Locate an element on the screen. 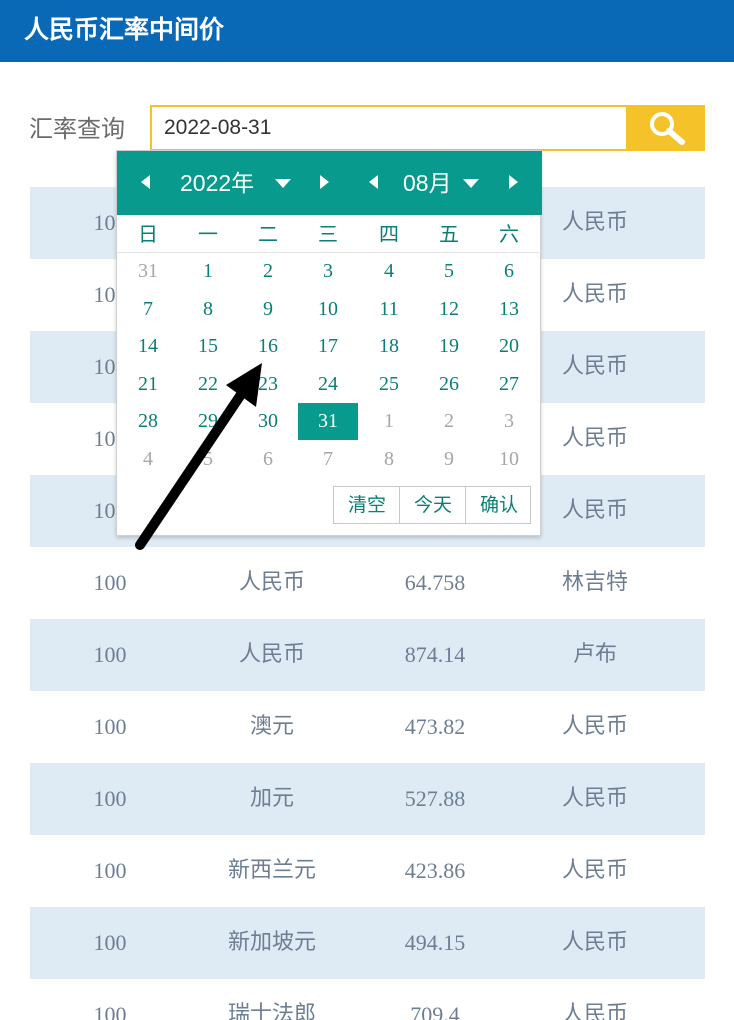  currency-cell: 瑞士法郎 is located at coordinates (271, 1011).